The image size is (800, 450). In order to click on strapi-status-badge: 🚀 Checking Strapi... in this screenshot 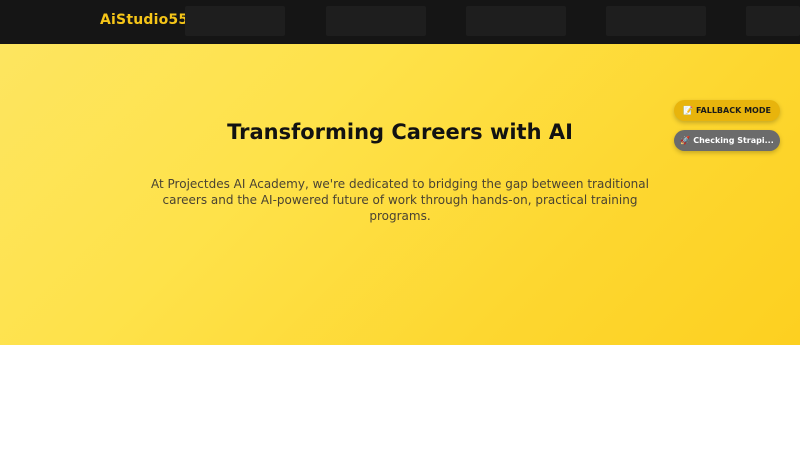, I will do `click(727, 140)`.